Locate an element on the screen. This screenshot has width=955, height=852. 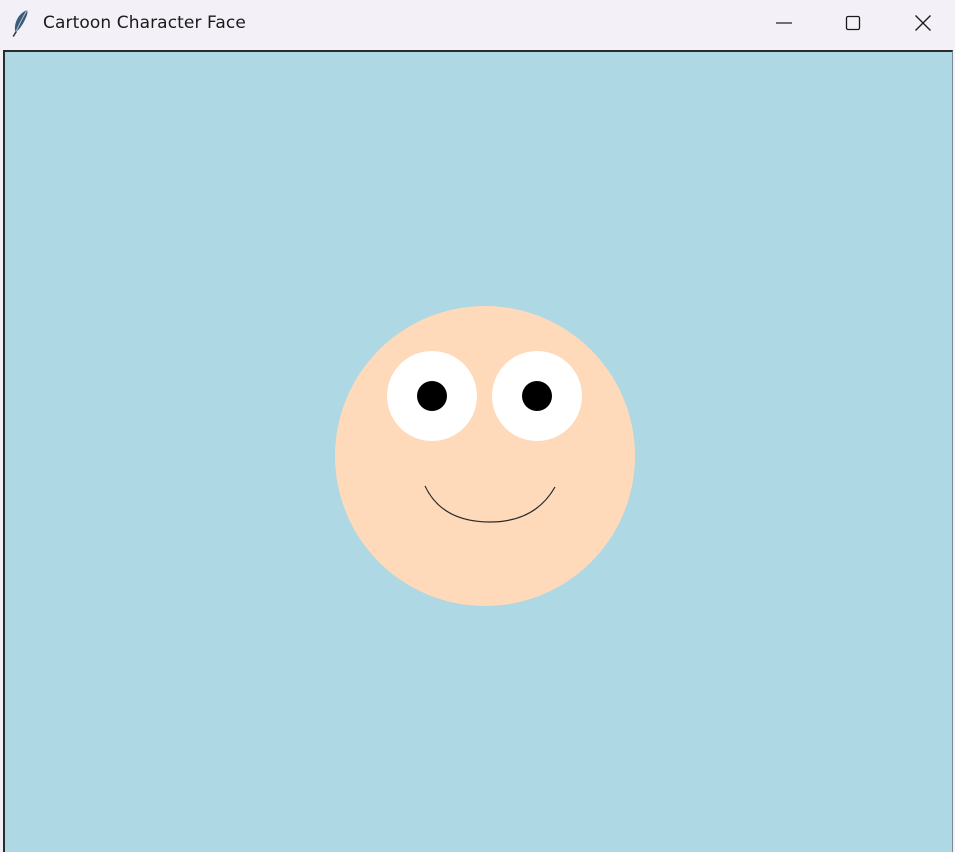
left-pupil is located at coordinates (432, 396).